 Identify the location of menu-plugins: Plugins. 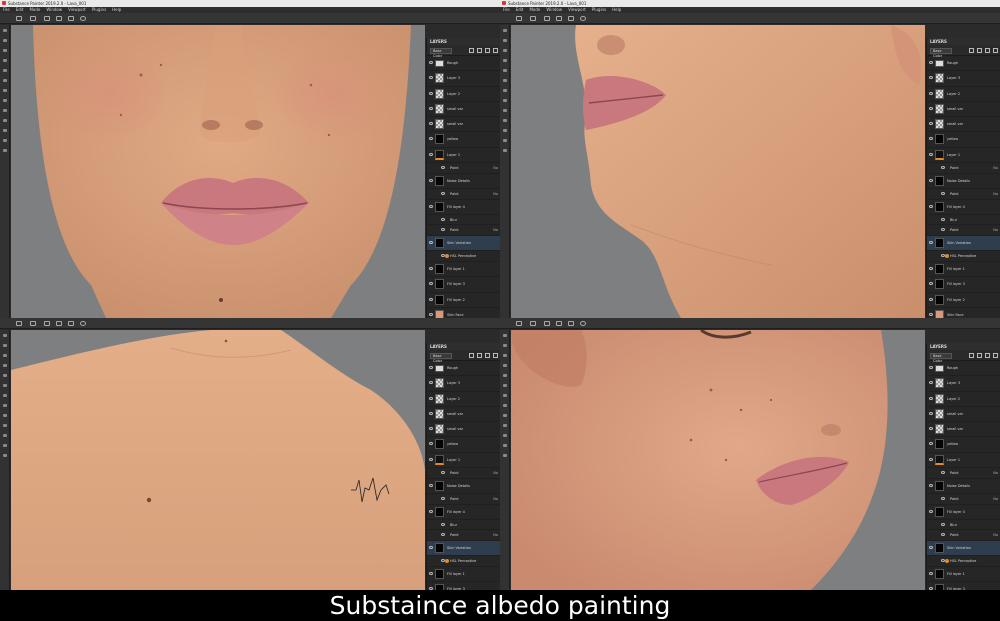
(99, 9).